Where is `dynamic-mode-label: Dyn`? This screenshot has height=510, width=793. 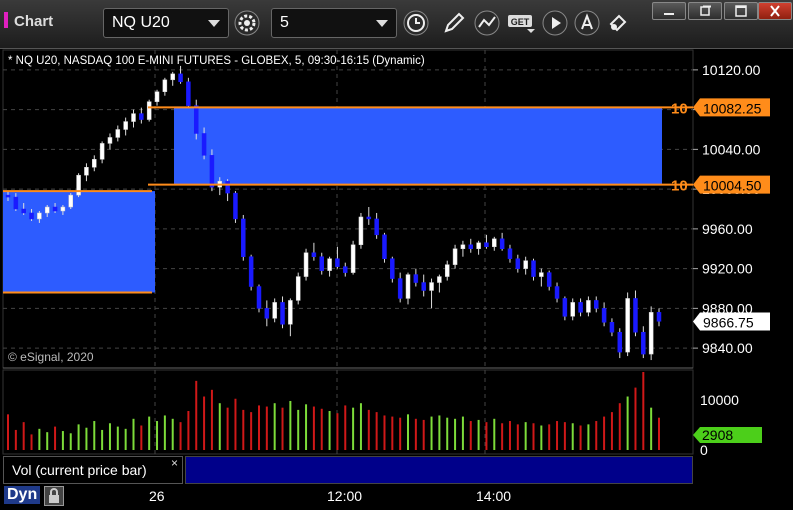
dynamic-mode-label: Dyn is located at coordinates (22, 495).